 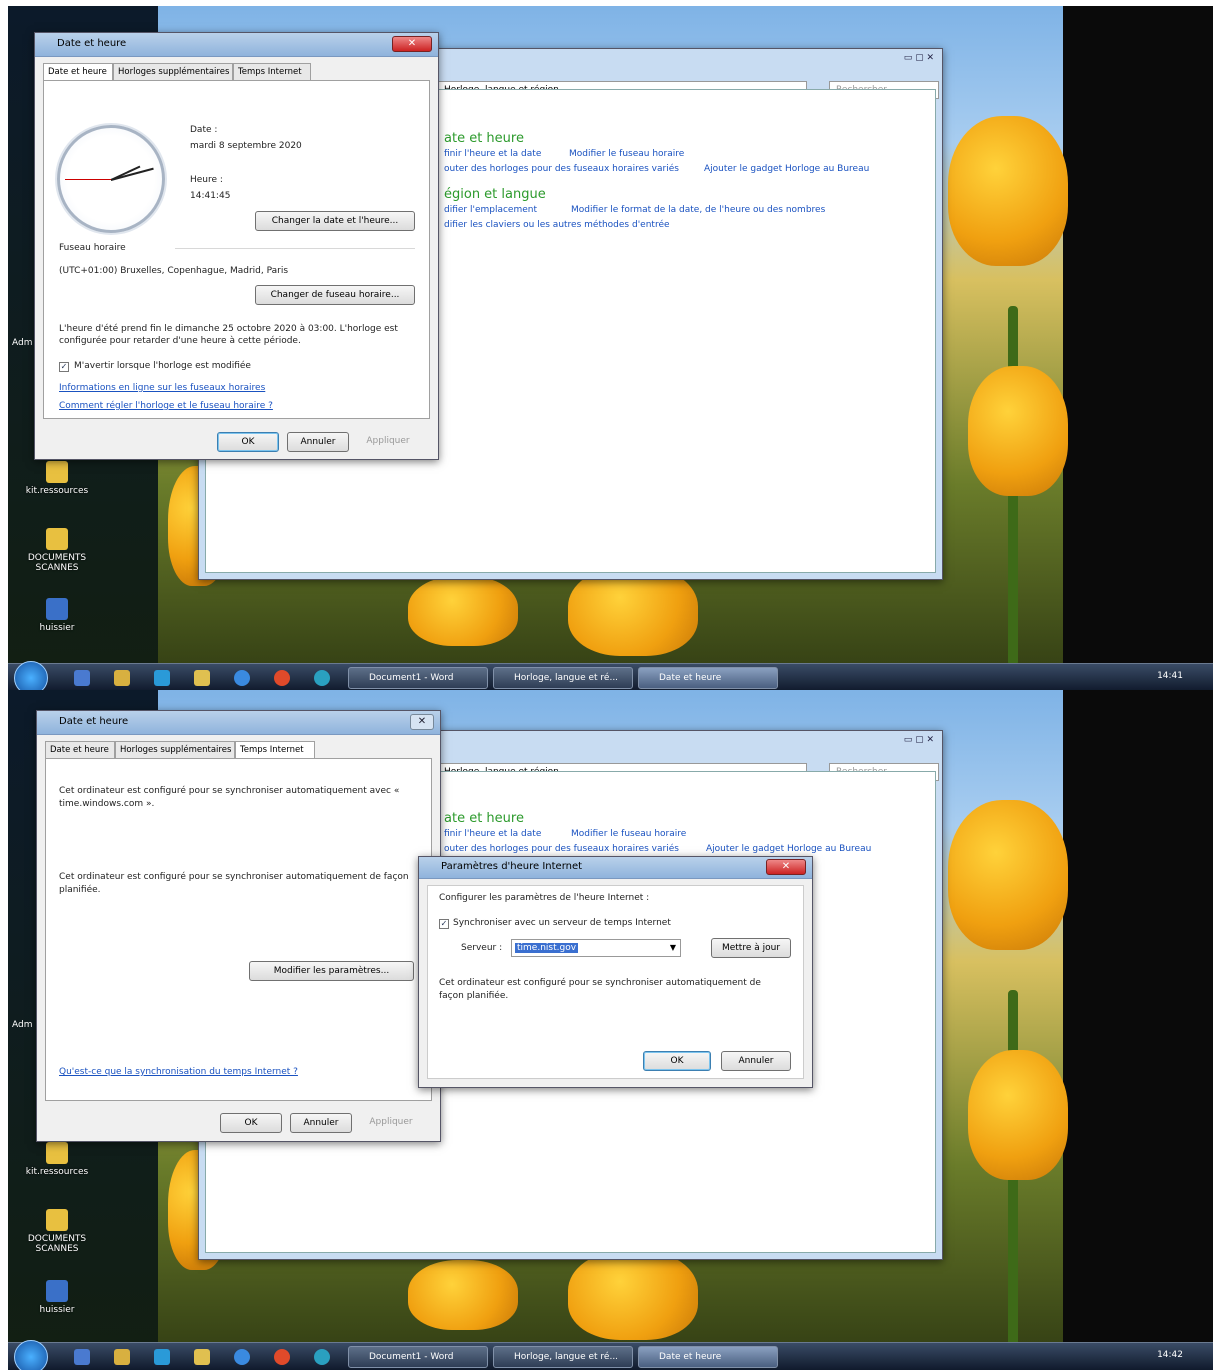 What do you see at coordinates (111, 179) in the screenshot?
I see `analog-clock` at bounding box center [111, 179].